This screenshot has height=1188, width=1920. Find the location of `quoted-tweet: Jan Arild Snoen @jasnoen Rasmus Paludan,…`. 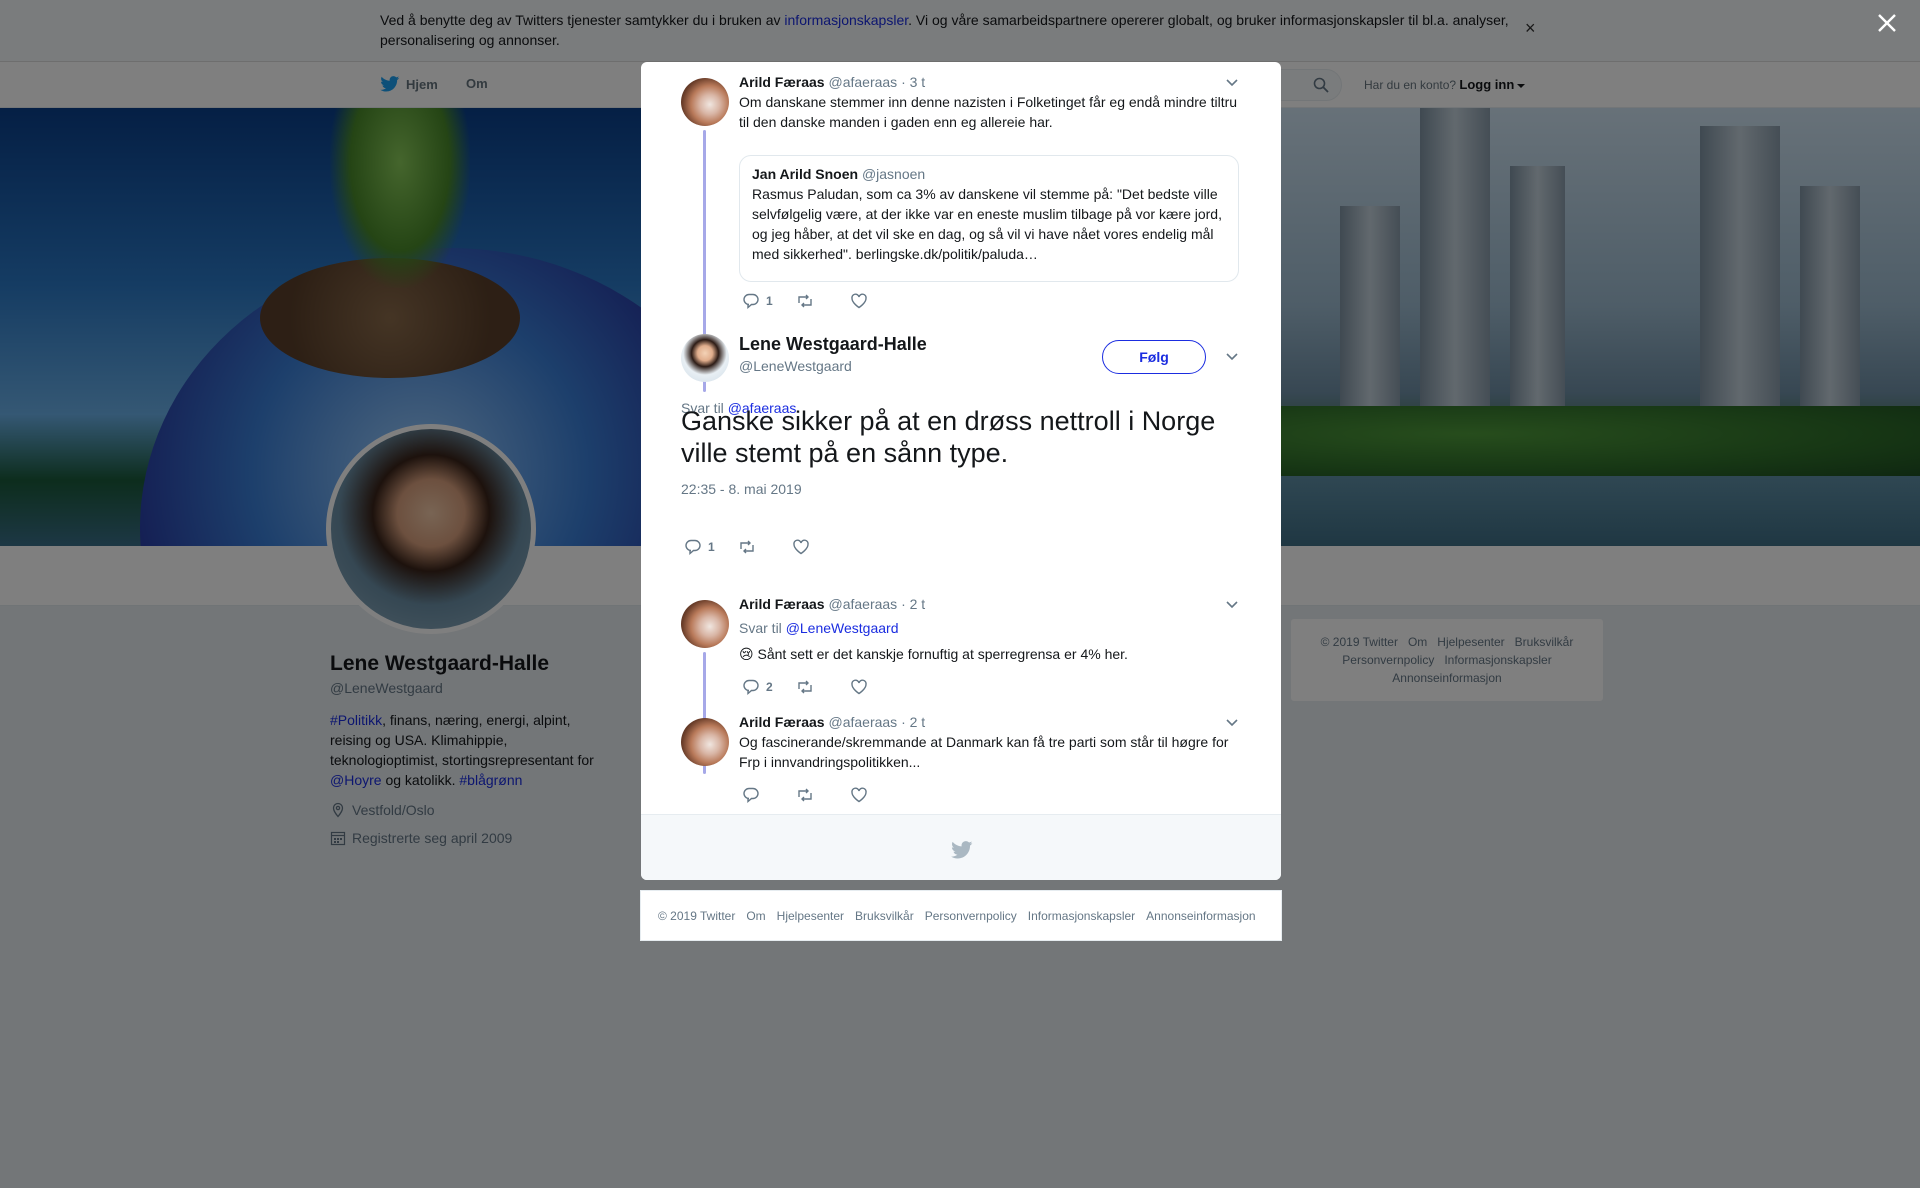

quoted-tweet: Jan Arild Snoen @jasnoen Rasmus Paludan,… is located at coordinates (989, 218).